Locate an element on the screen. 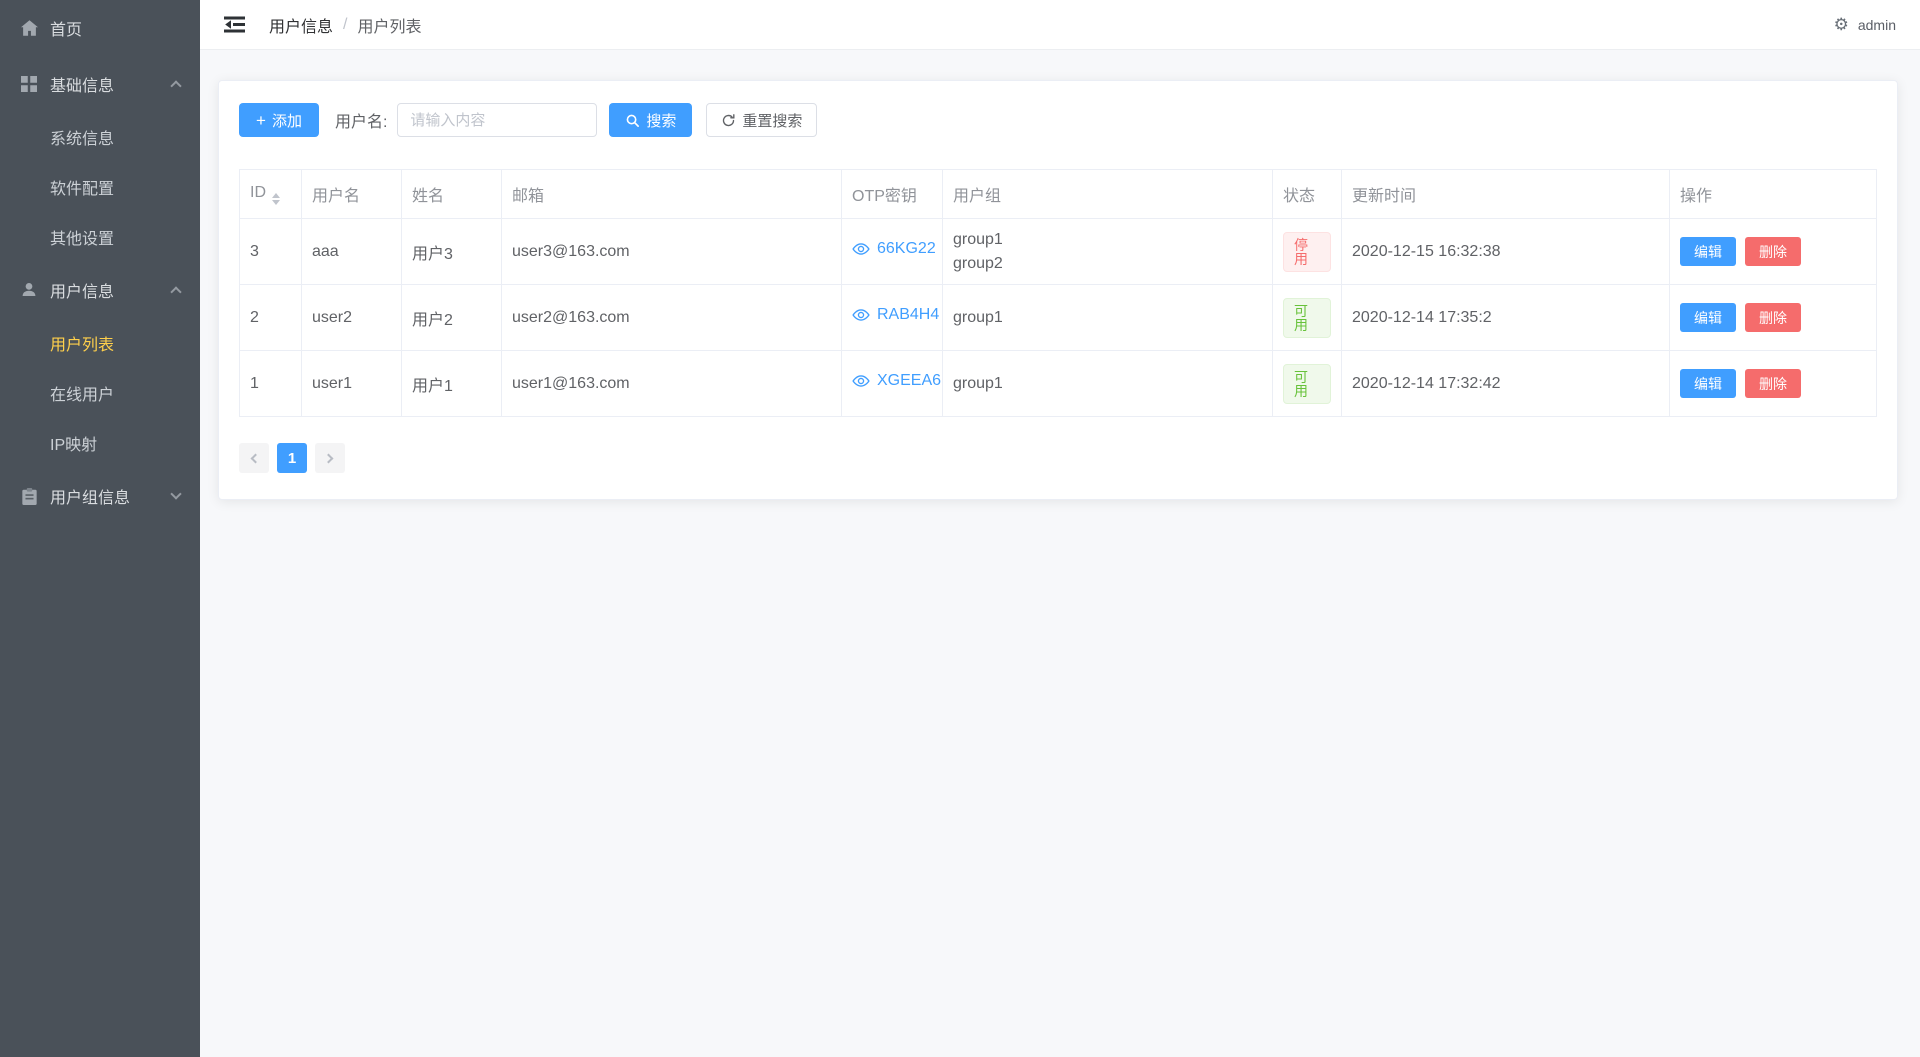 This screenshot has height=1057, width=1920. search-button-label: 搜索 is located at coordinates (661, 121).